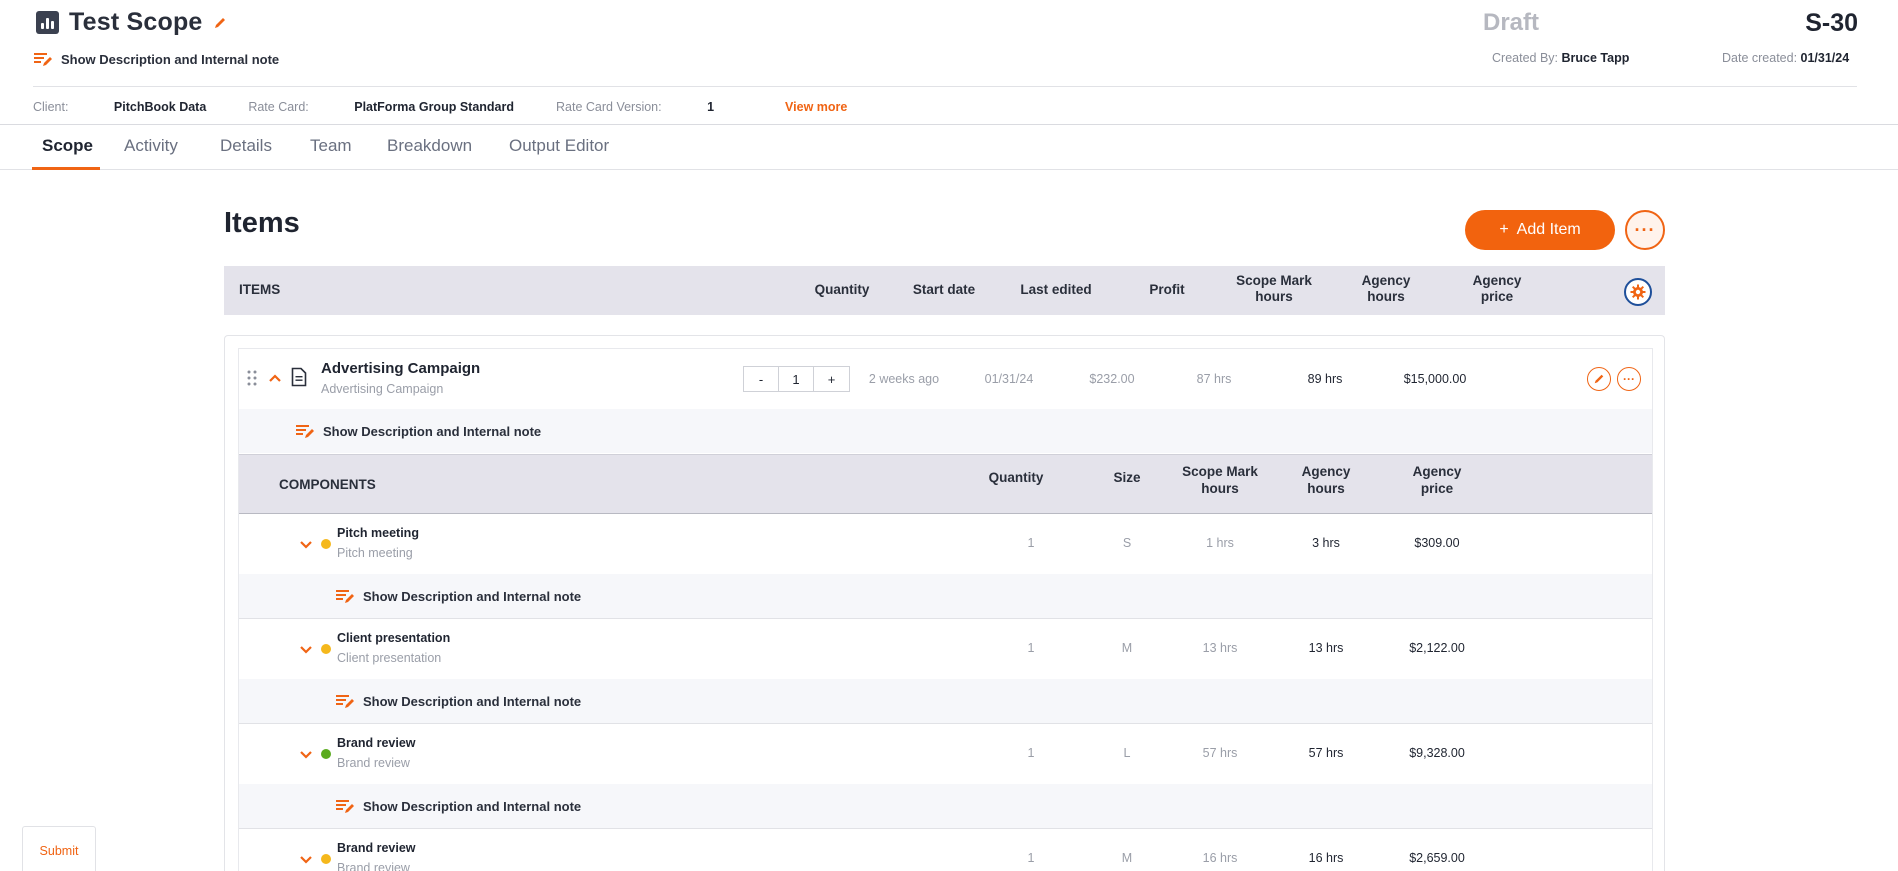  Describe the element at coordinates (1599, 379) in the screenshot. I see `edit-item-button` at that location.